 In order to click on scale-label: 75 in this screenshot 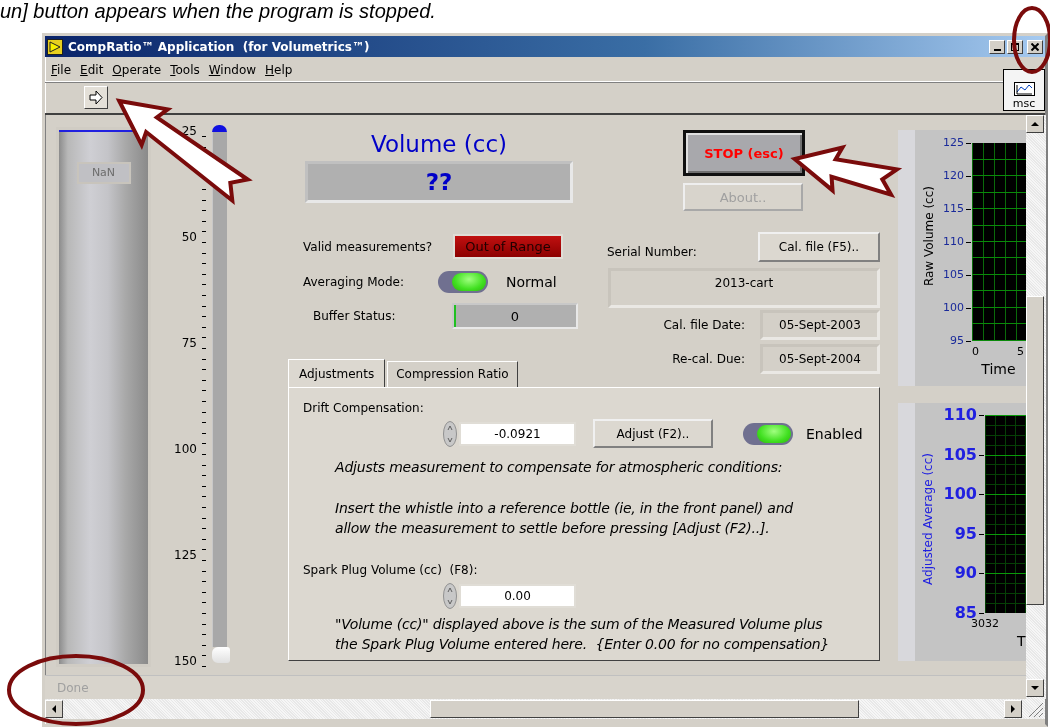, I will do `click(189, 343)`.